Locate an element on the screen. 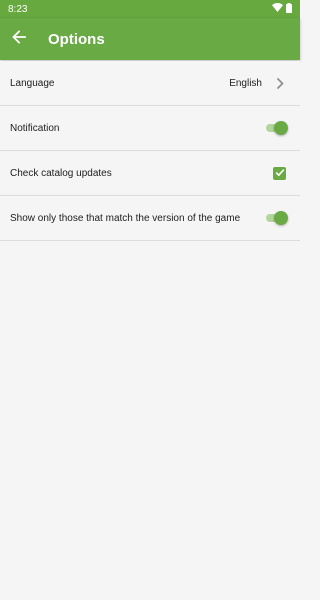 The height and width of the screenshot is (600, 320). match-version-toggle is located at coordinates (276, 218).